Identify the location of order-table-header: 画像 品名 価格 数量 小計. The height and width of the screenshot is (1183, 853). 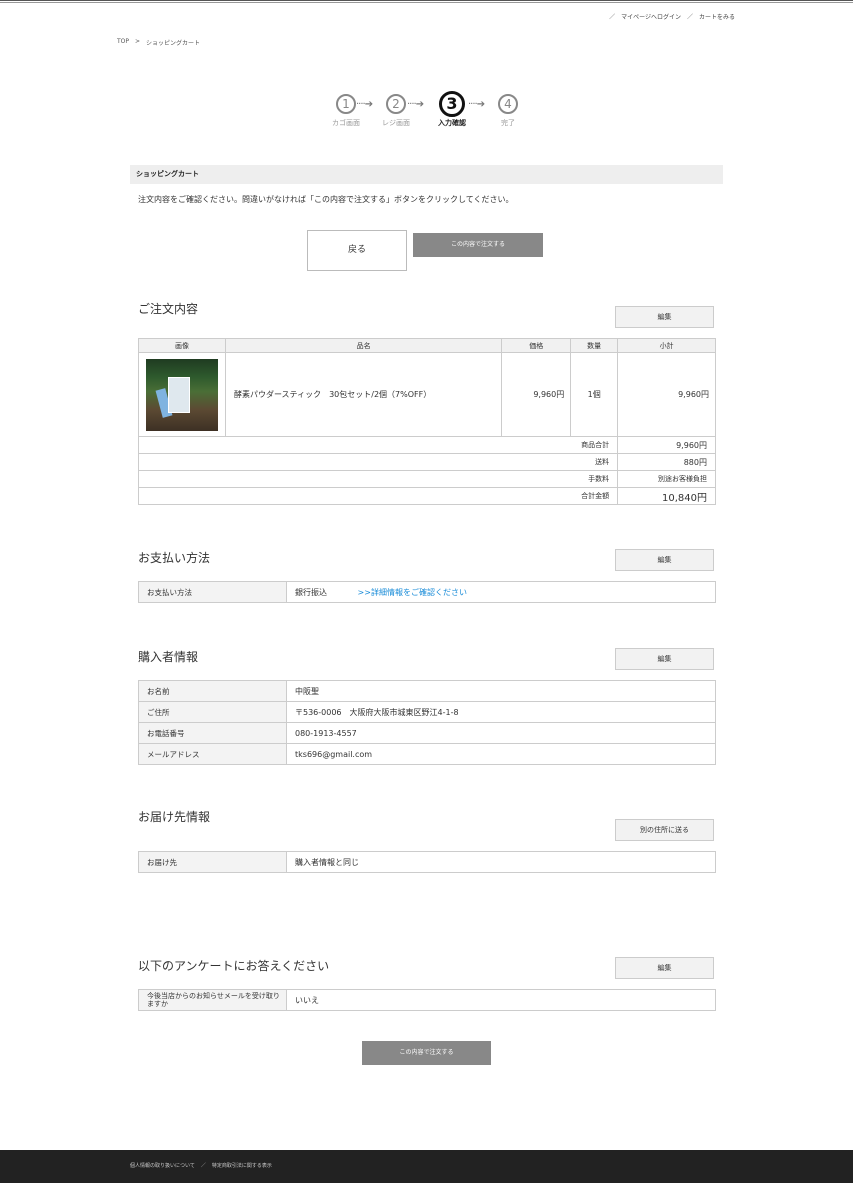
(427, 345).